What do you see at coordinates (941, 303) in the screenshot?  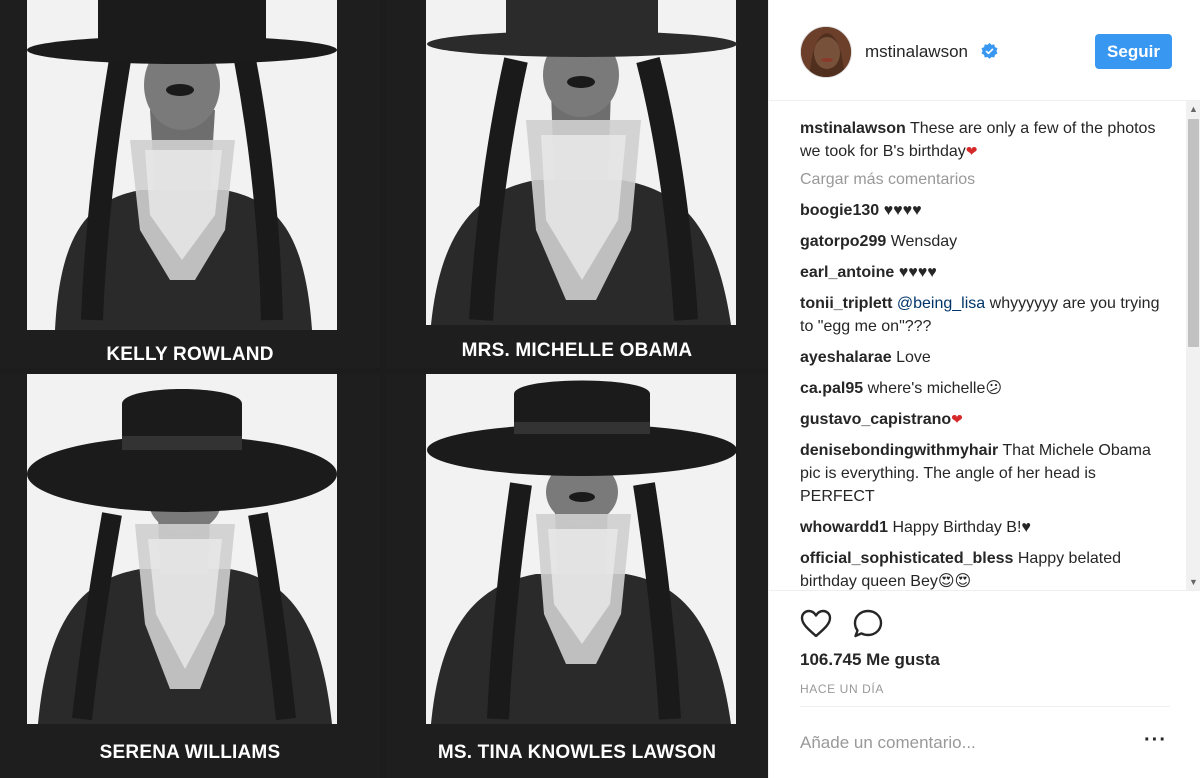 I see `comment-mention-link: @being_lisa` at bounding box center [941, 303].